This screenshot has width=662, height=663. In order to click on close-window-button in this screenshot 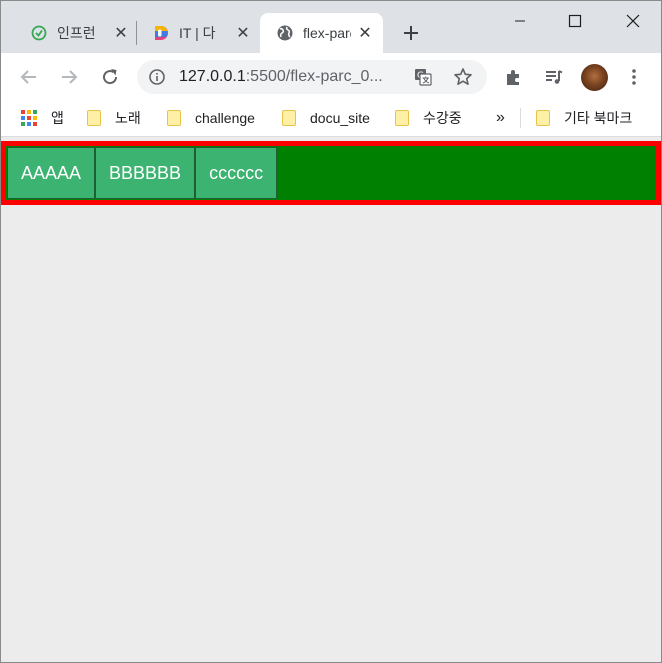, I will do `click(633, 21)`.